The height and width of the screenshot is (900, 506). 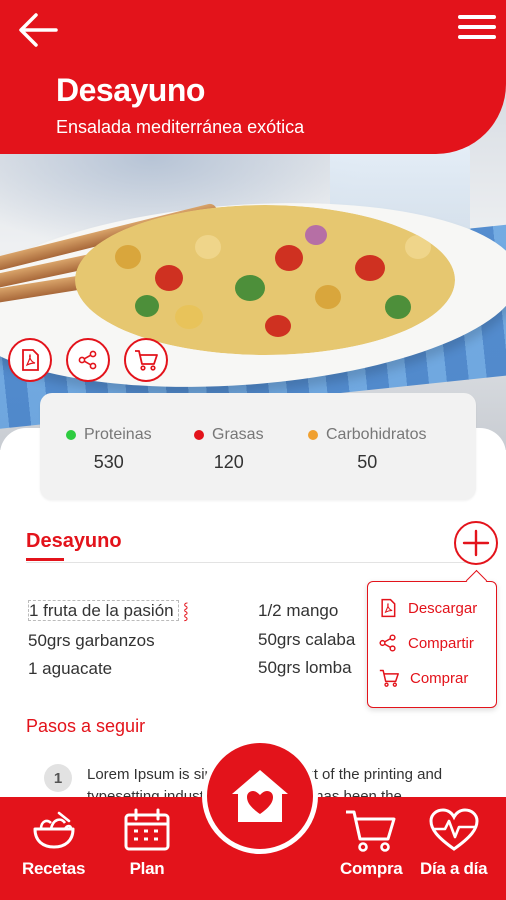 What do you see at coordinates (74, 541) in the screenshot?
I see `section-title: Desayuno` at bounding box center [74, 541].